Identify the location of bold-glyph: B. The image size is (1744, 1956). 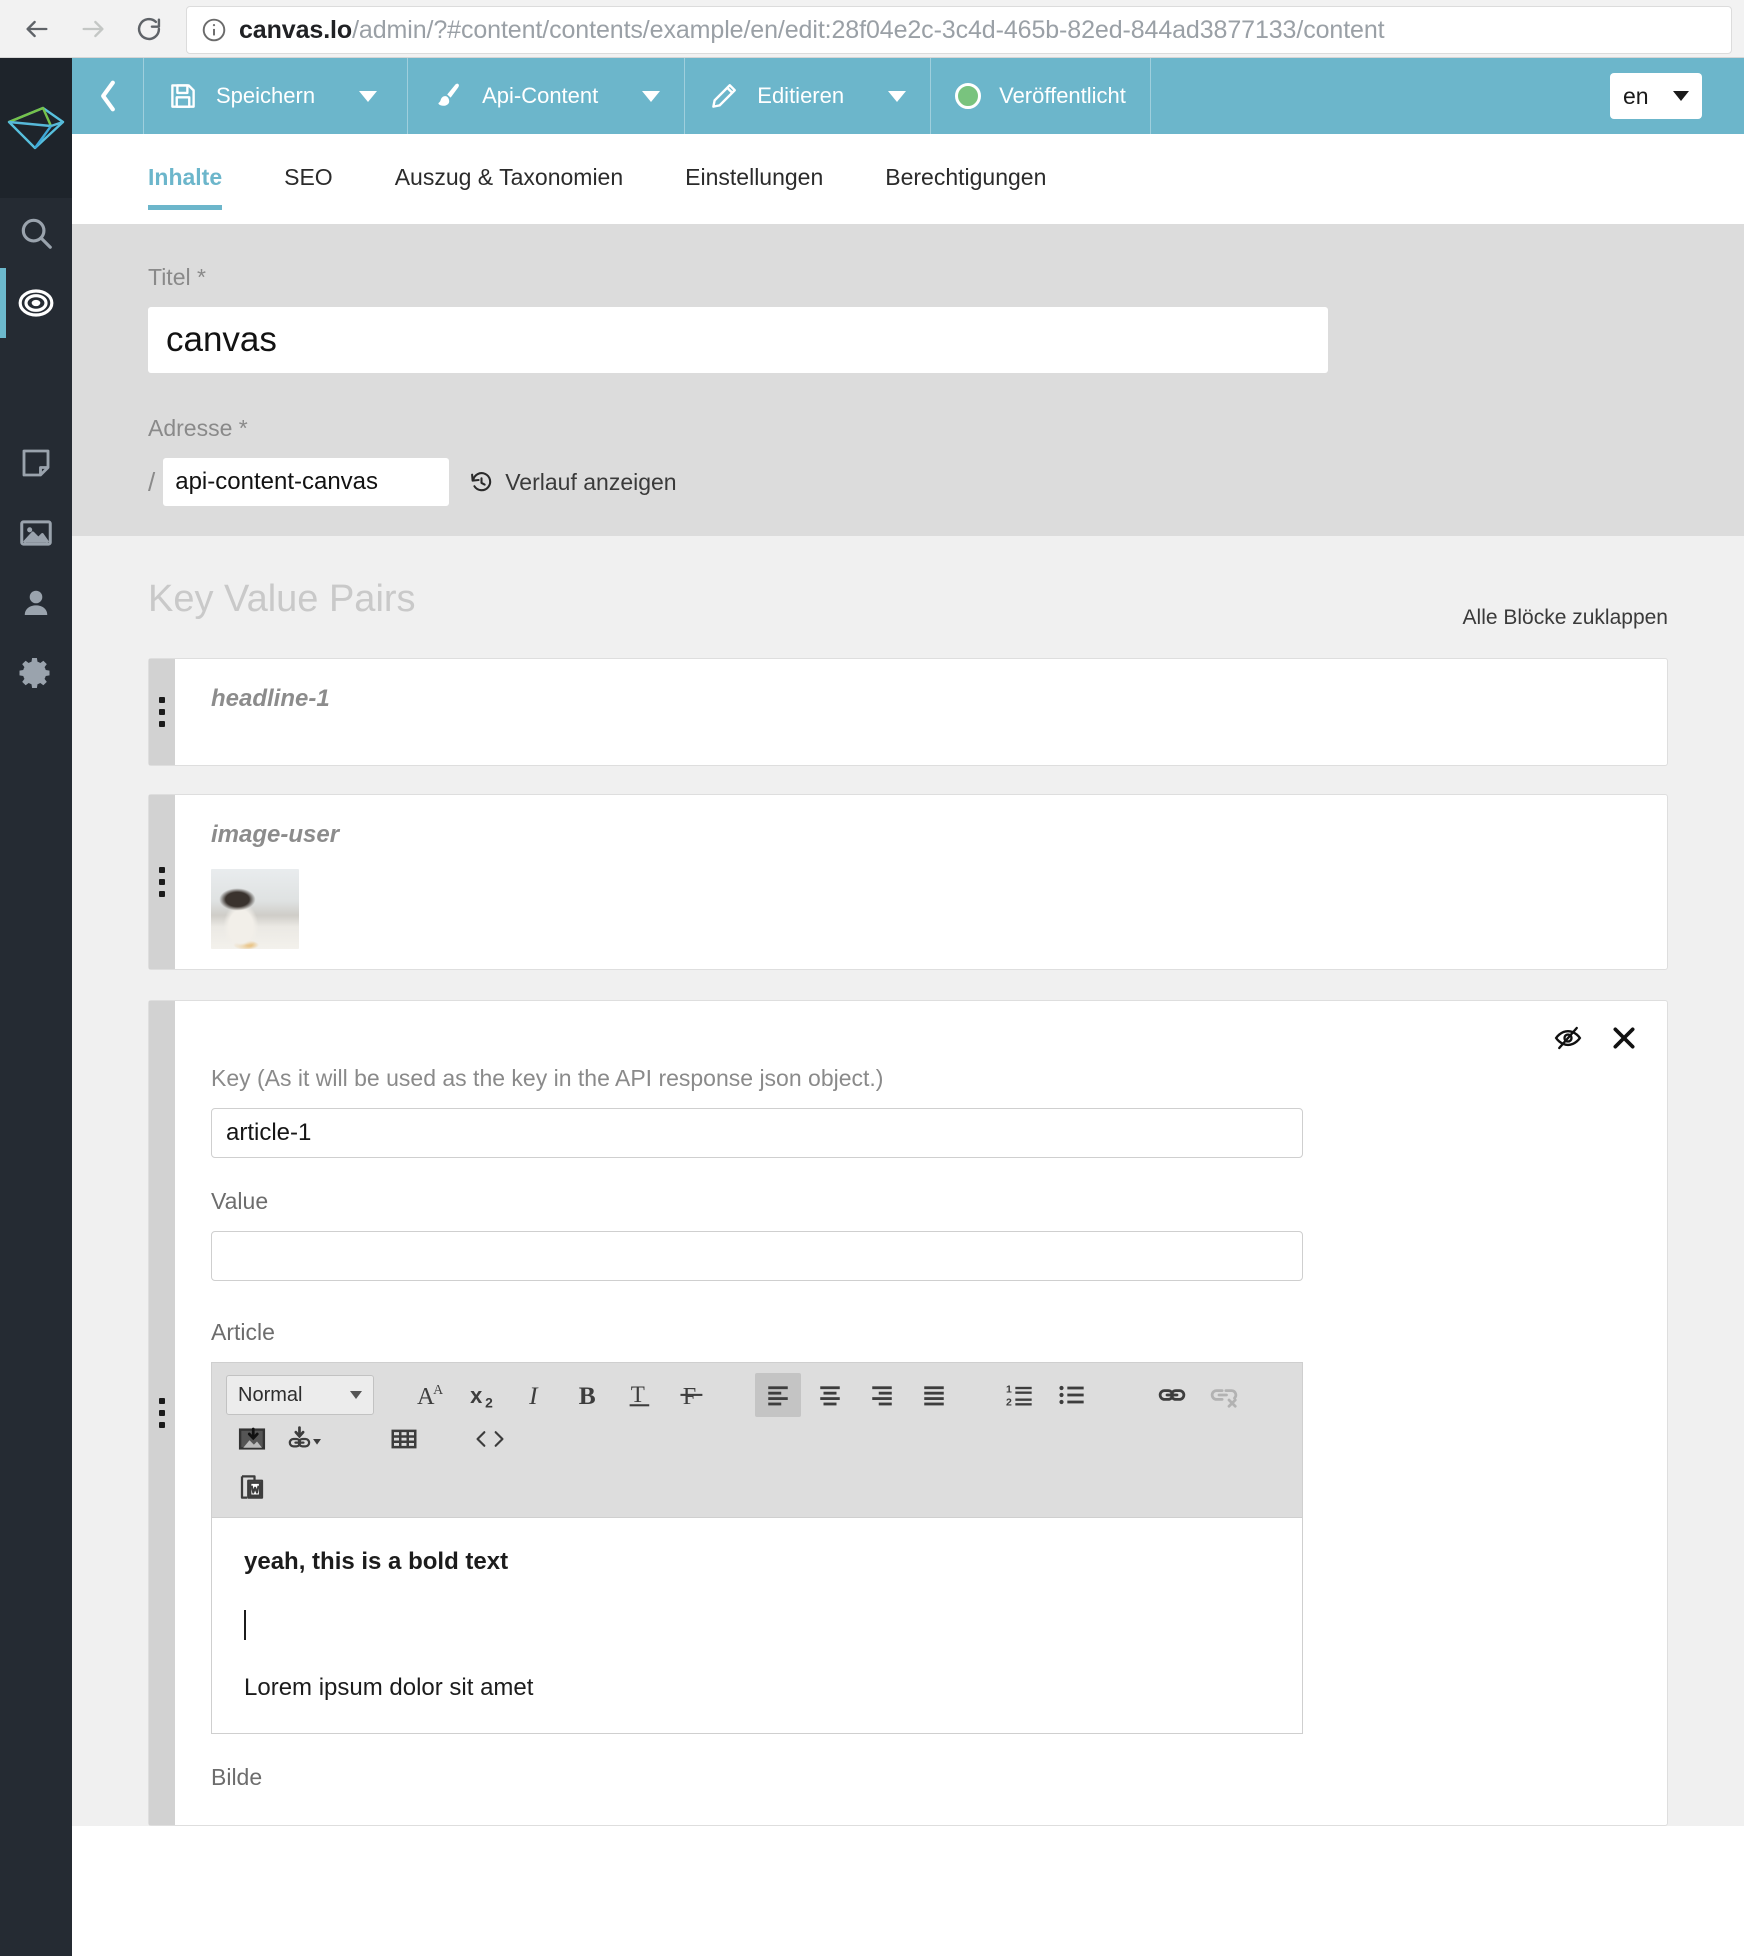
(587, 1396).